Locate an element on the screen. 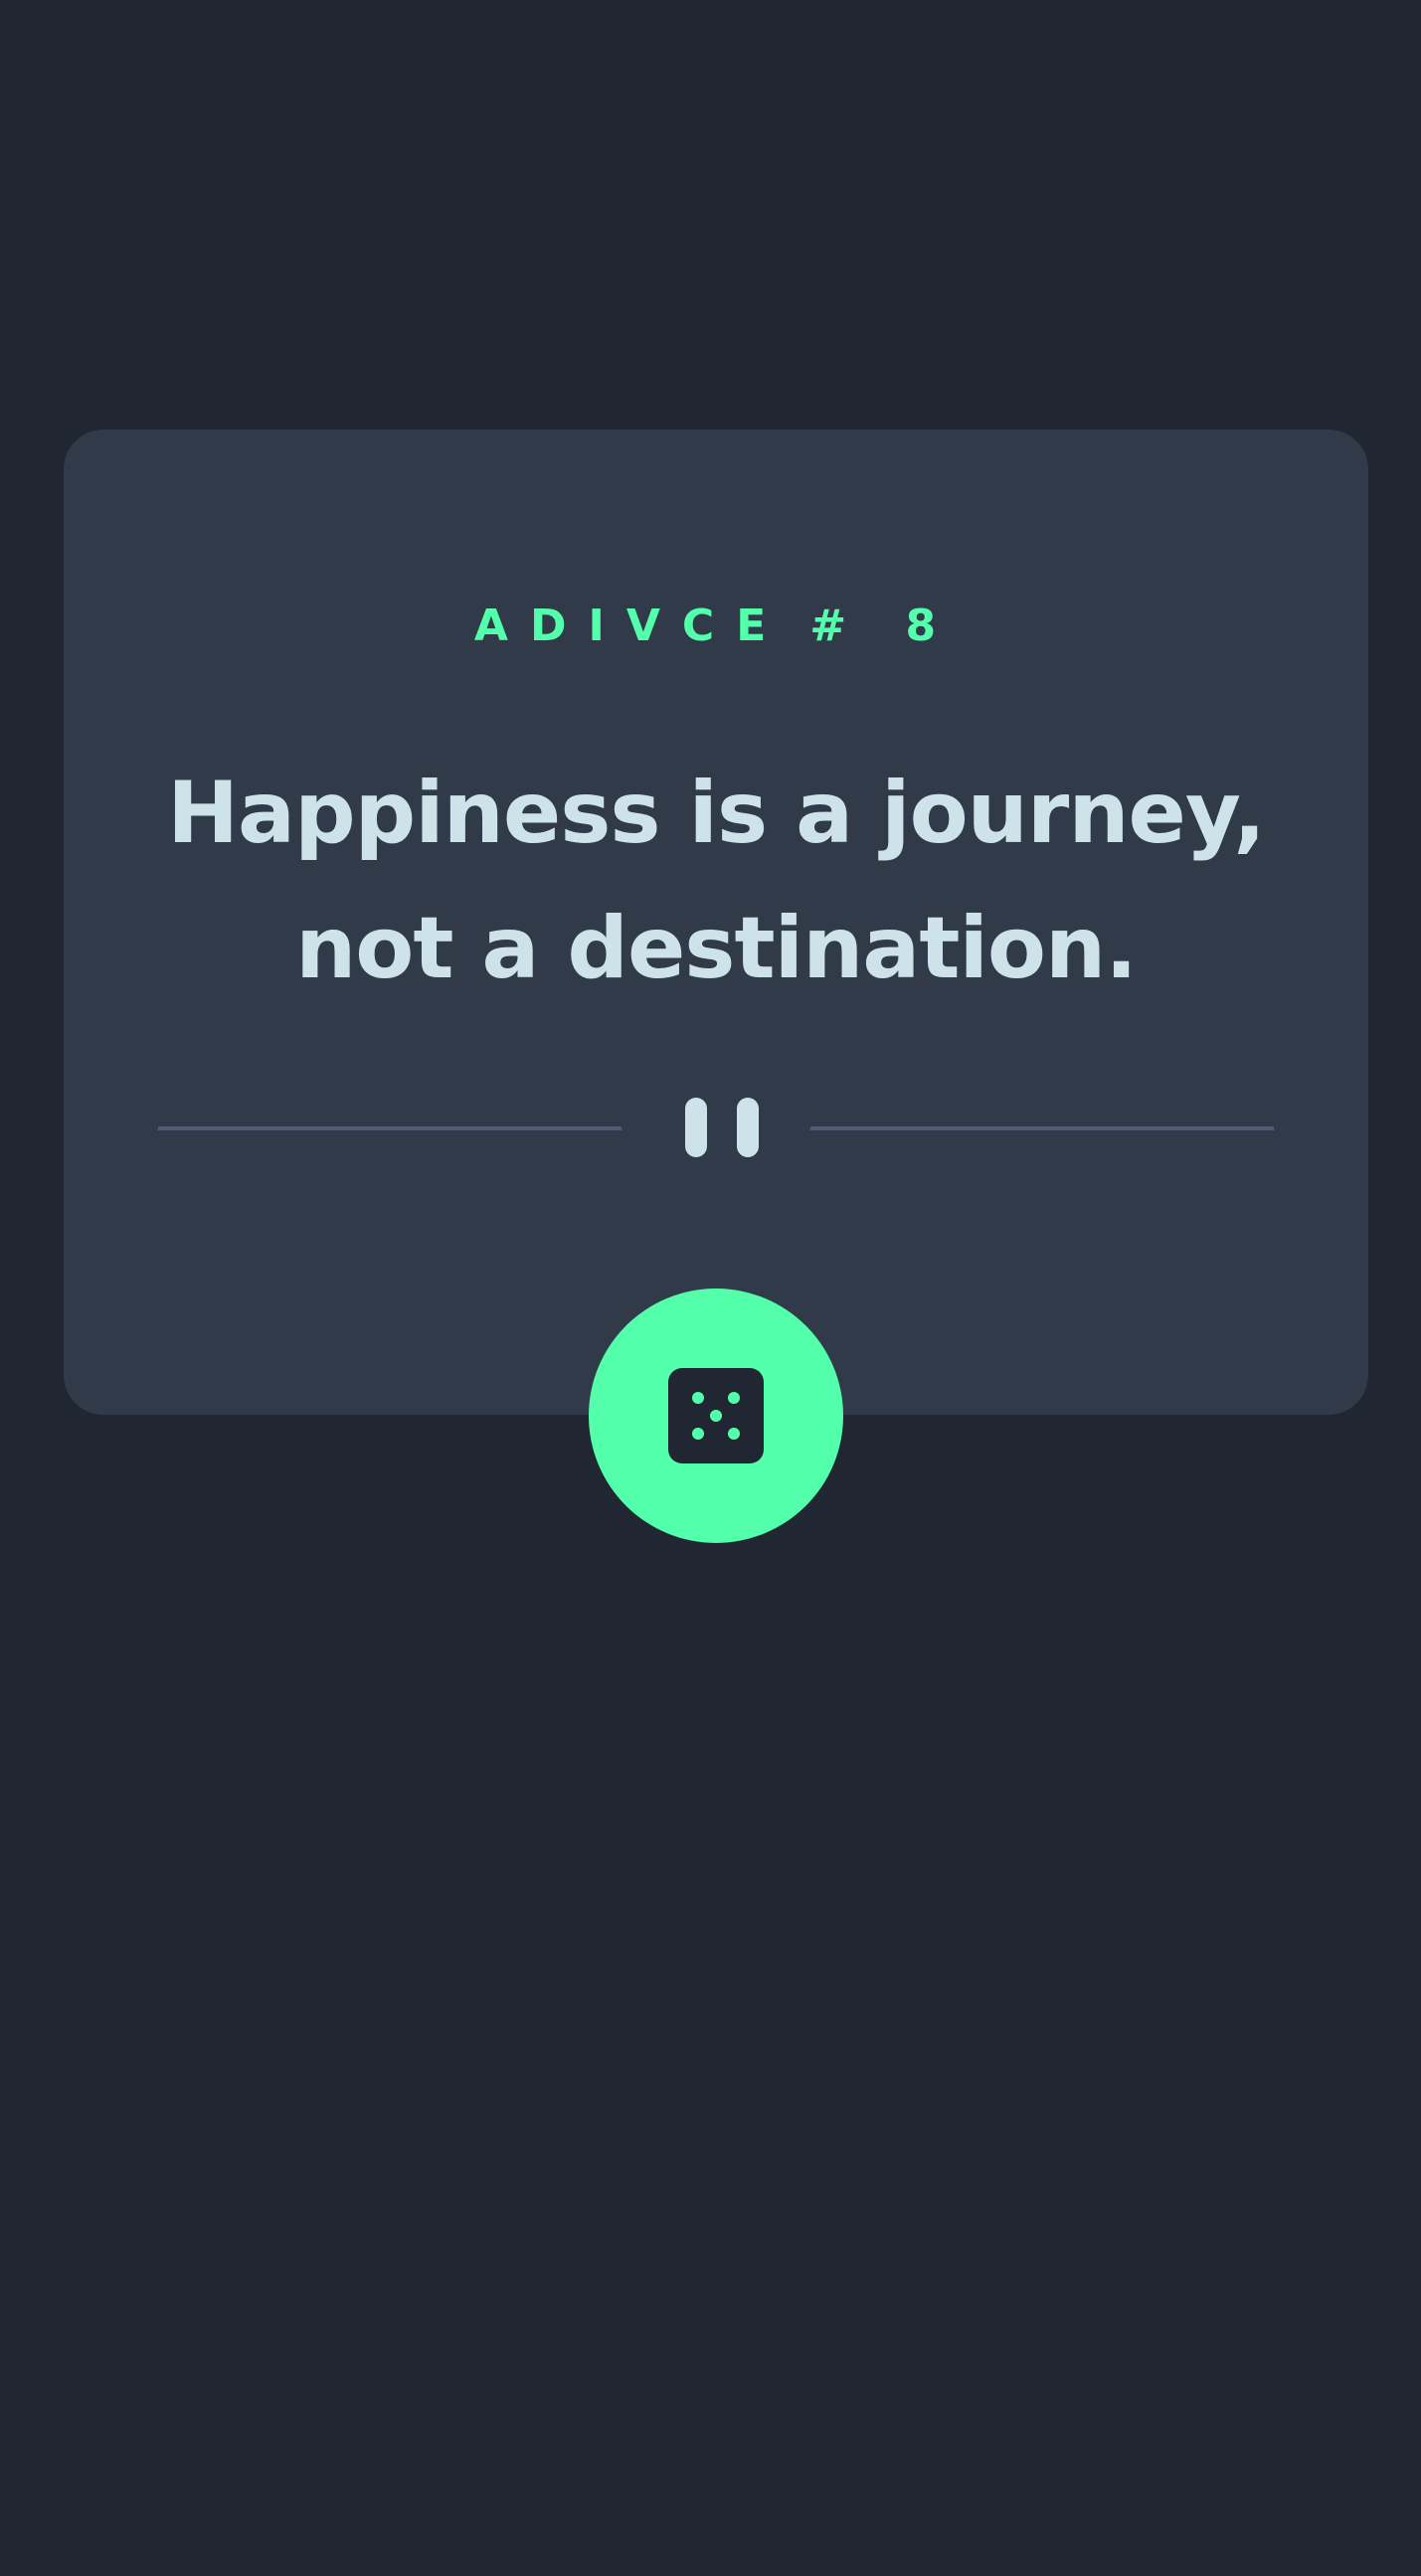 The image size is (1421, 2576). divider-line-left is located at coordinates (390, 1128).